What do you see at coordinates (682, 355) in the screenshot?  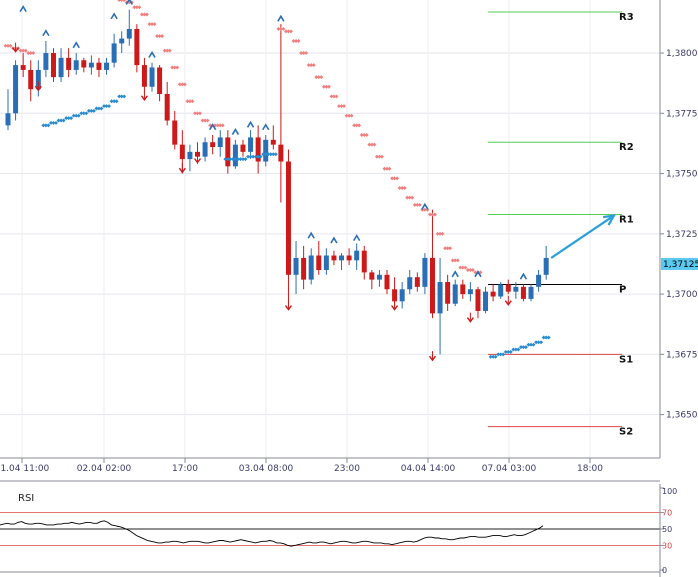 I see `price-tick-label: 1,3675` at bounding box center [682, 355].